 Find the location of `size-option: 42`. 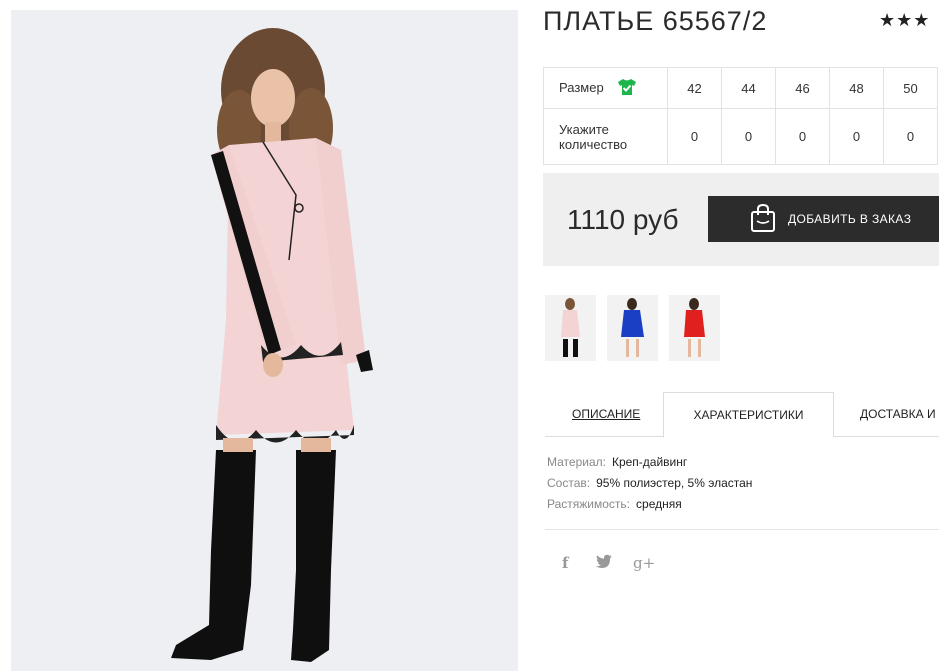

size-option: 42 is located at coordinates (694, 88).